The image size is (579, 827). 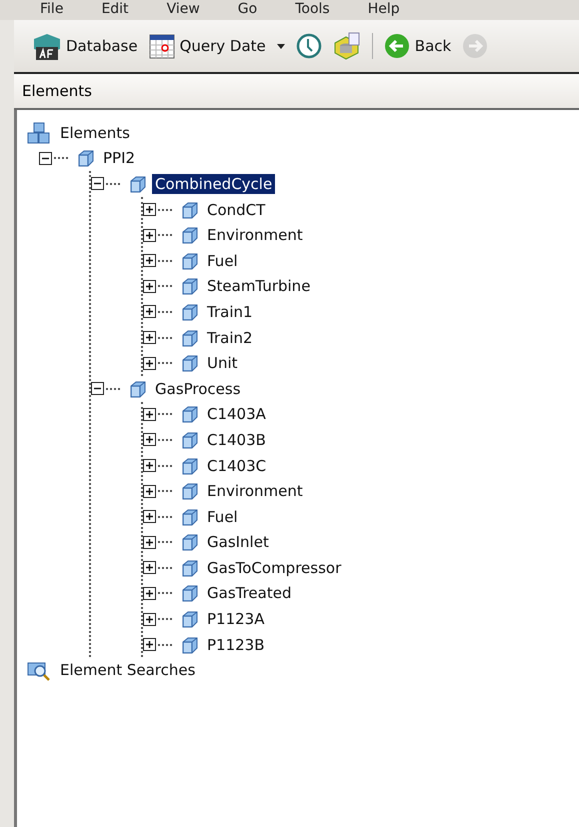 What do you see at coordinates (309, 46) in the screenshot?
I see `clock-icon` at bounding box center [309, 46].